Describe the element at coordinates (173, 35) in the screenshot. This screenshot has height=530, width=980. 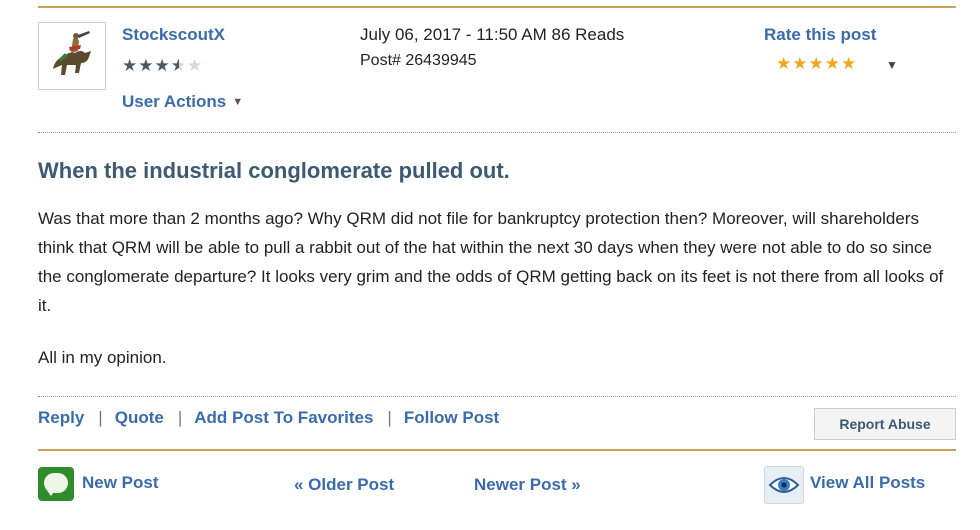
I see `author-username: StockscoutX` at that location.